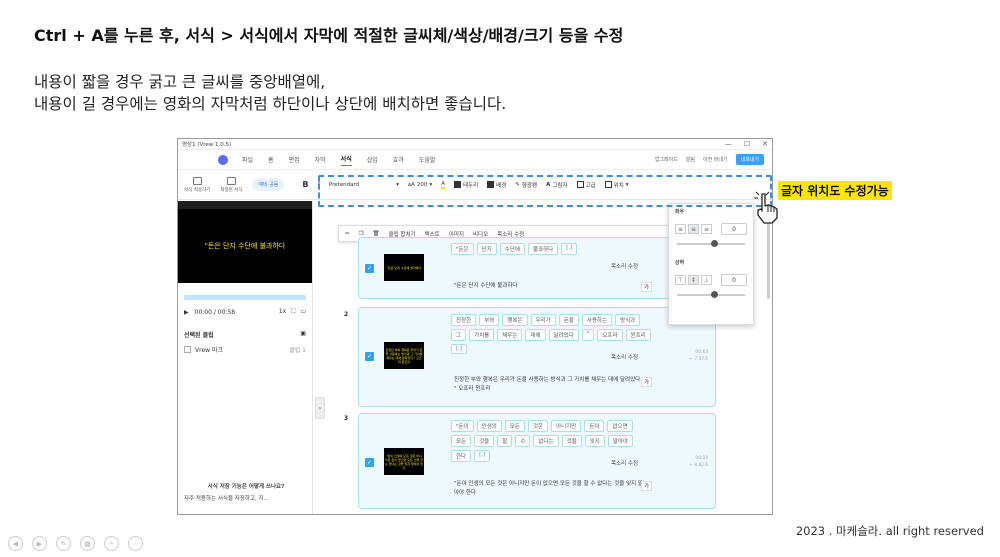 This screenshot has width=1000, height=557. What do you see at coordinates (135, 543) in the screenshot?
I see `more-icon: ⋯` at bounding box center [135, 543].